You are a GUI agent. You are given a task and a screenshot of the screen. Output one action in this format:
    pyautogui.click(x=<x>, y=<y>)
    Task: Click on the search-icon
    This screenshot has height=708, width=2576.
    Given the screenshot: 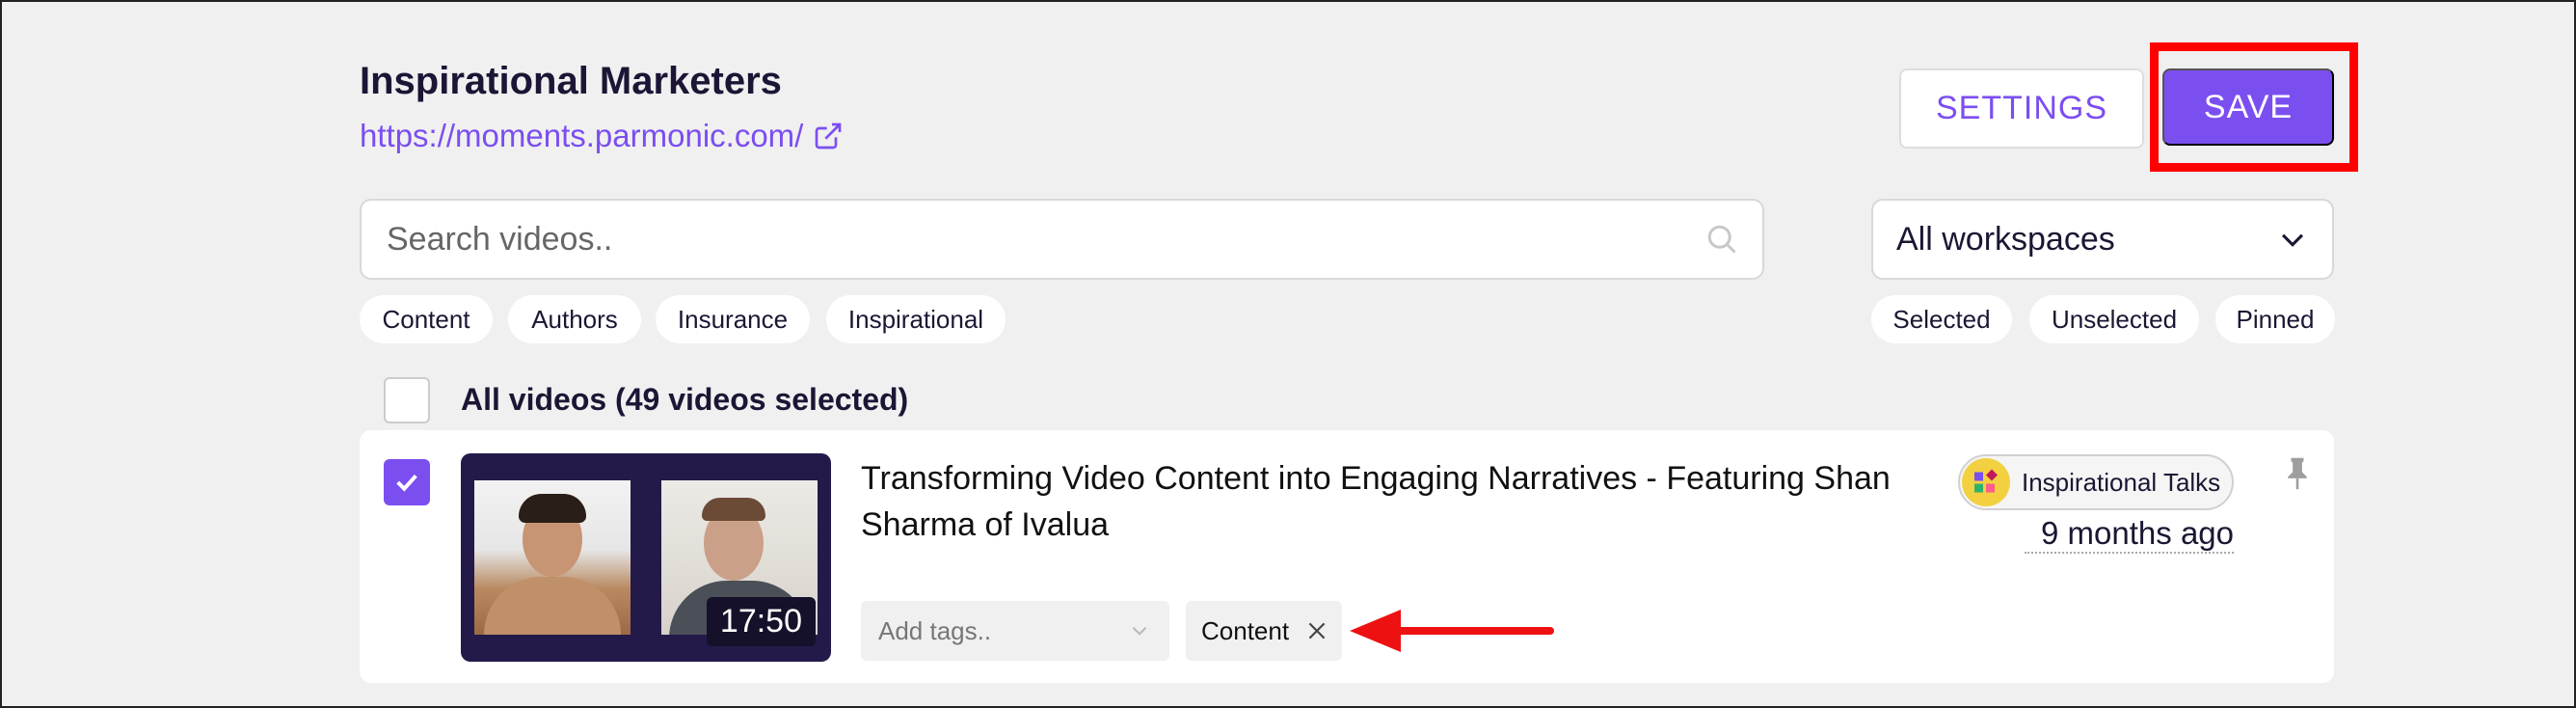 What is the action you would take?
    pyautogui.click(x=1722, y=239)
    